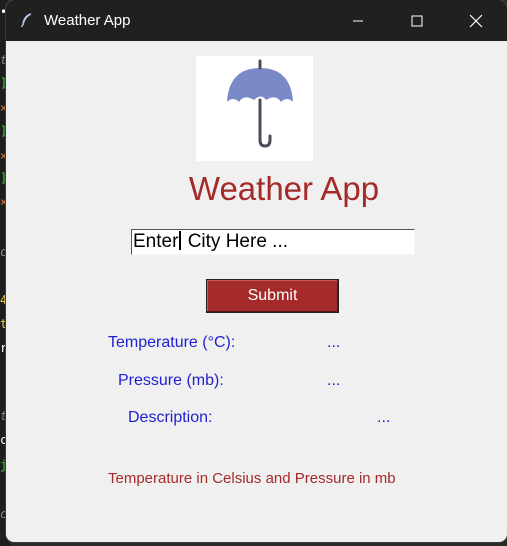  Describe the element at coordinates (26, 20) in the screenshot. I see `feather-icon` at that location.